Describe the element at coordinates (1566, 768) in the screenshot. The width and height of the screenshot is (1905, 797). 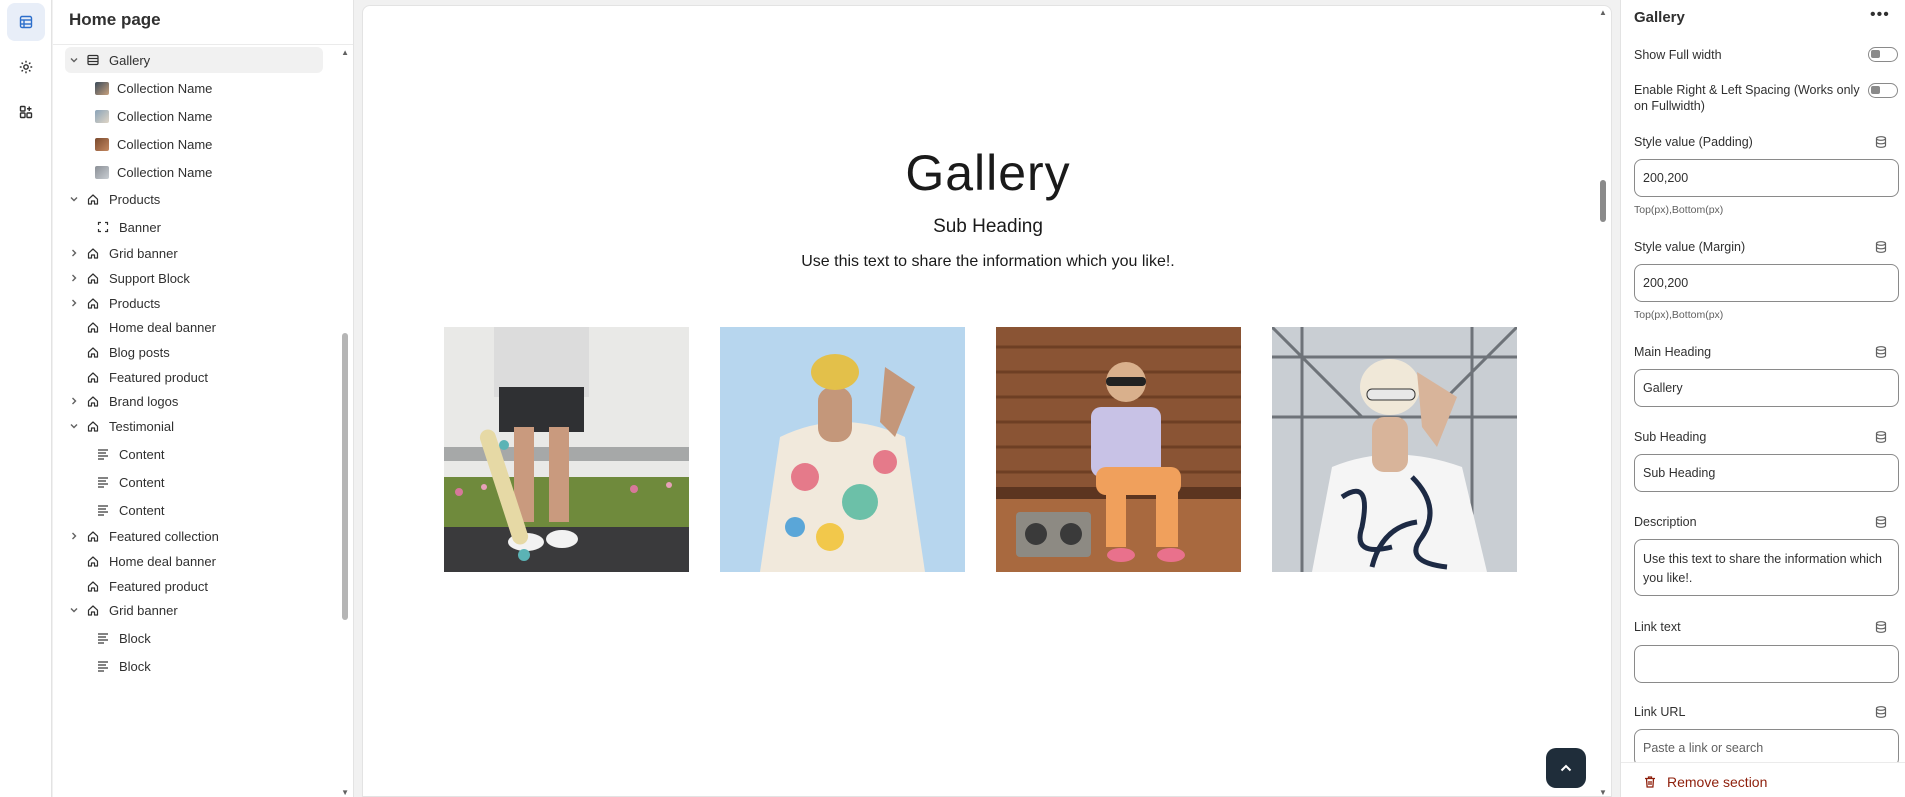
I see `scroll-to-top-button` at that location.